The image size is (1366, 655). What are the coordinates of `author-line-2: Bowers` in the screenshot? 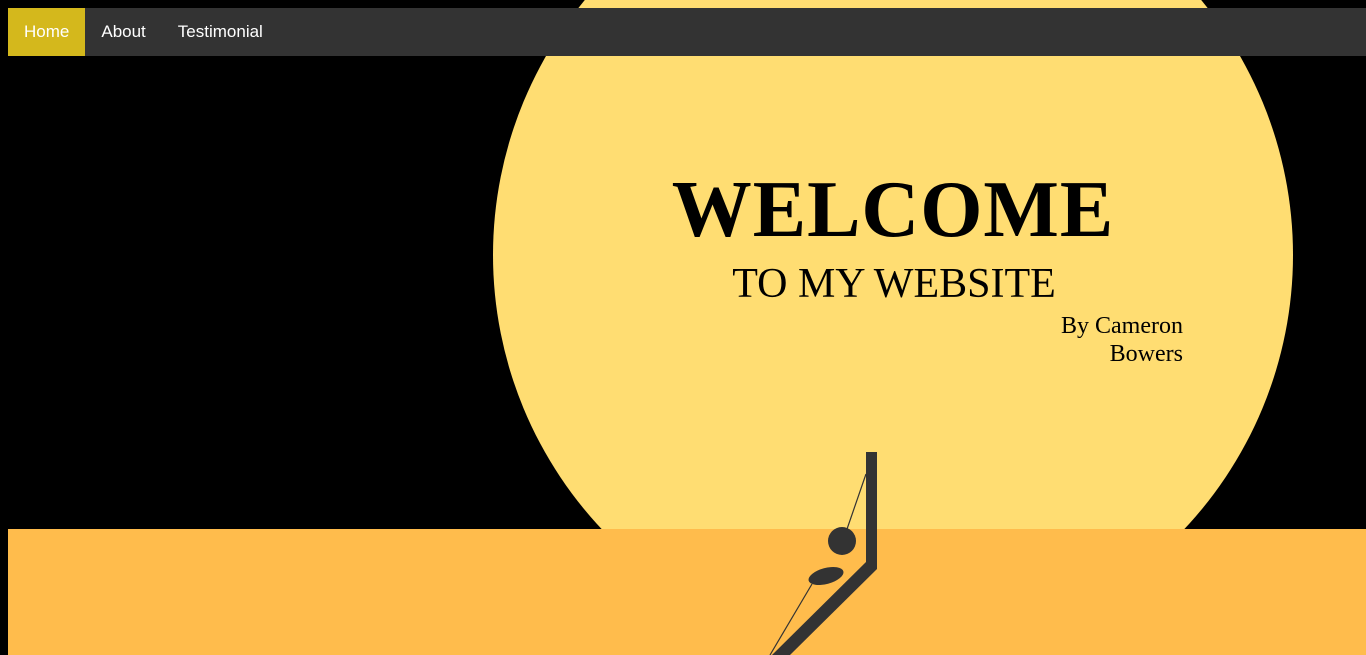 It's located at (1146, 354).